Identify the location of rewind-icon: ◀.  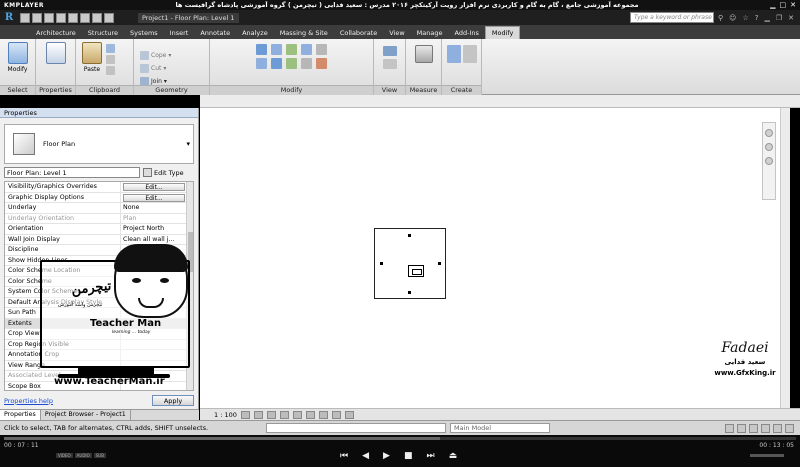
(365, 456).